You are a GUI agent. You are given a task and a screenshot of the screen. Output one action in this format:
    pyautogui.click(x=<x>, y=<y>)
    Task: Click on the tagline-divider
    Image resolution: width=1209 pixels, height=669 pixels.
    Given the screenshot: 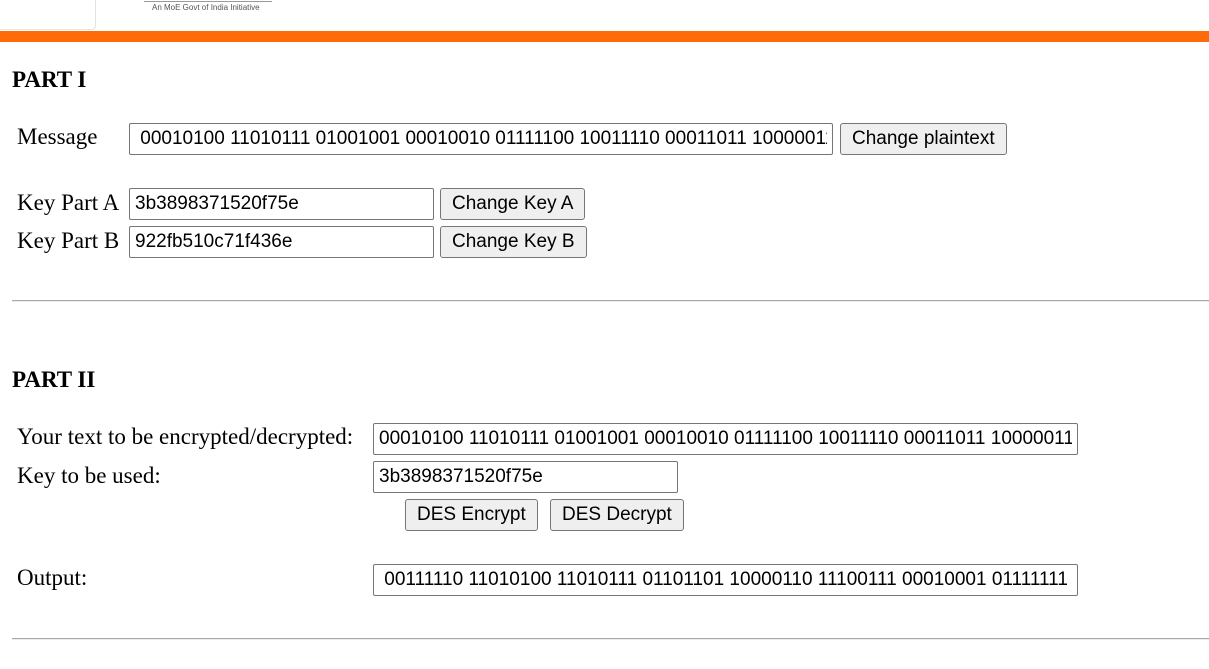 What is the action you would take?
    pyautogui.click(x=208, y=1)
    